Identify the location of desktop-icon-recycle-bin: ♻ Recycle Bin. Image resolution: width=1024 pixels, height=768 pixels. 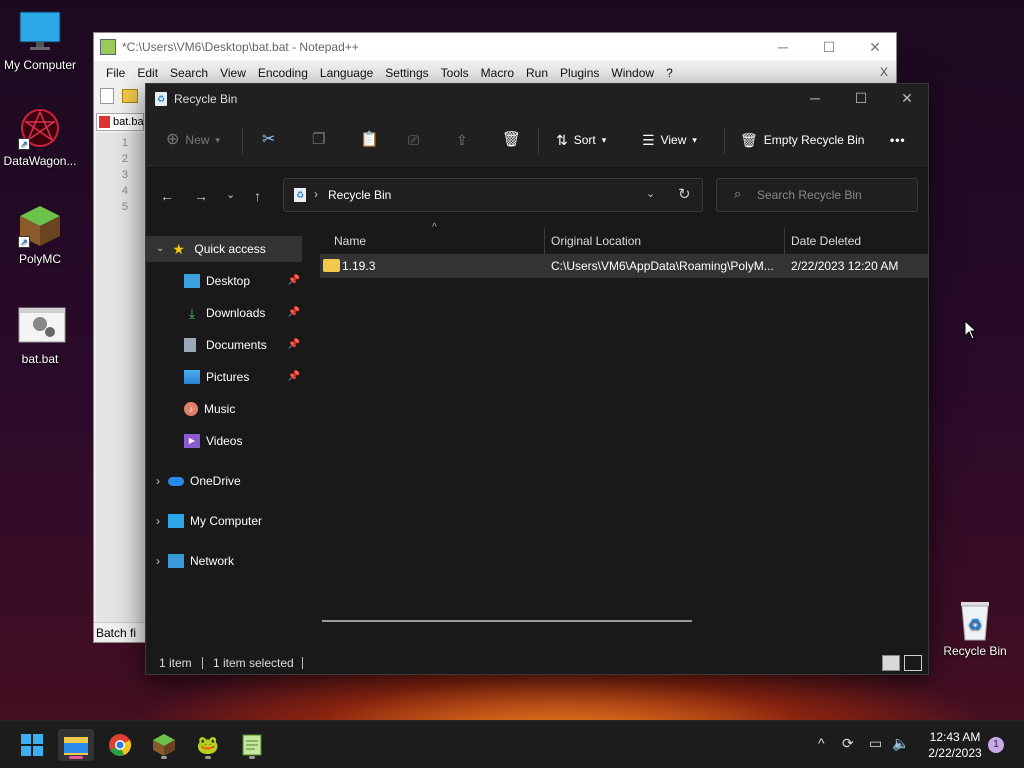
(975, 627).